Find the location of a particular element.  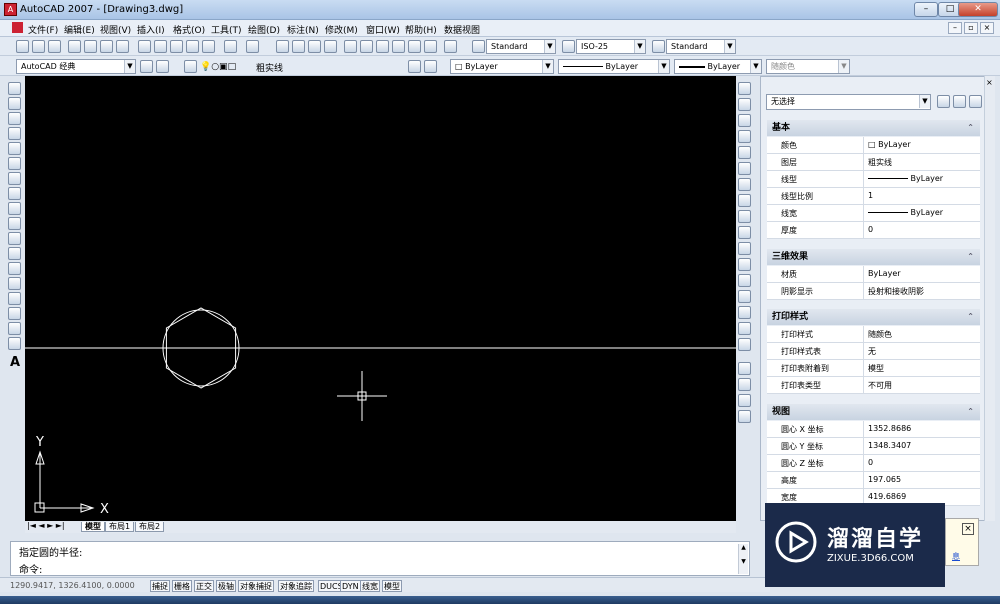

ellipse-icon is located at coordinates (14, 223).